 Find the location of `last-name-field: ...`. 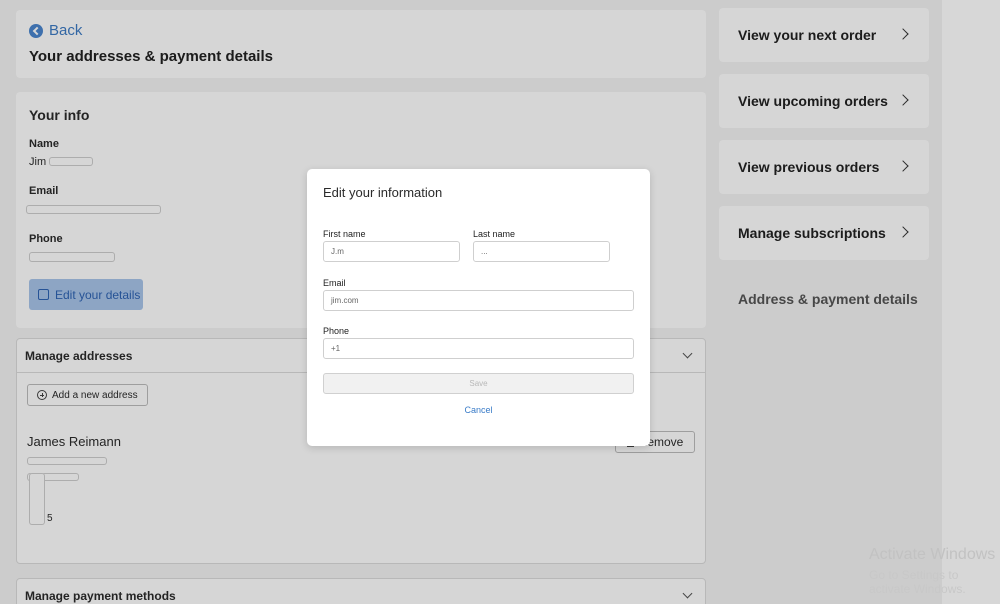

last-name-field: ... is located at coordinates (541, 251).